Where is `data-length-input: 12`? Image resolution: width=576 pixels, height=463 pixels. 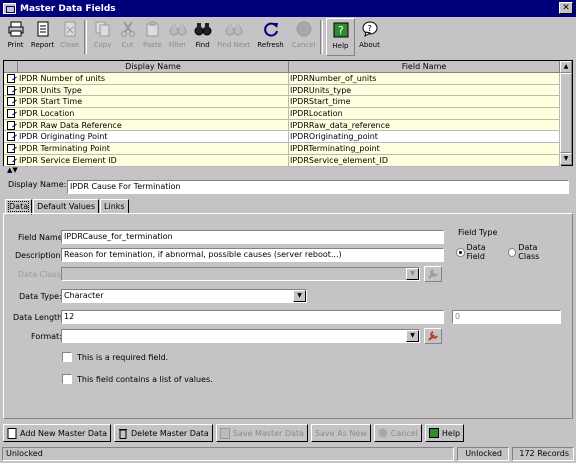
data-length-input: 12 is located at coordinates (252, 317).